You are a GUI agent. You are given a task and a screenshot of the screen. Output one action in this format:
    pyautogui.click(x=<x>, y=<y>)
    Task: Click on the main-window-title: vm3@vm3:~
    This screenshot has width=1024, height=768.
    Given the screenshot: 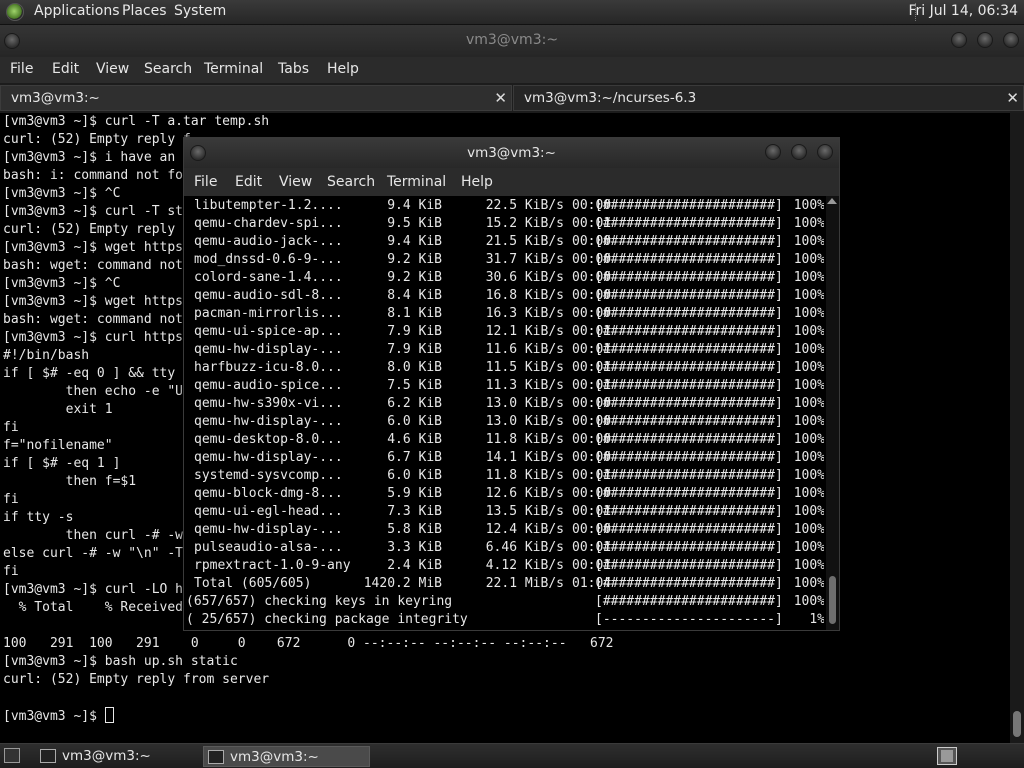 What is the action you would take?
    pyautogui.click(x=512, y=40)
    